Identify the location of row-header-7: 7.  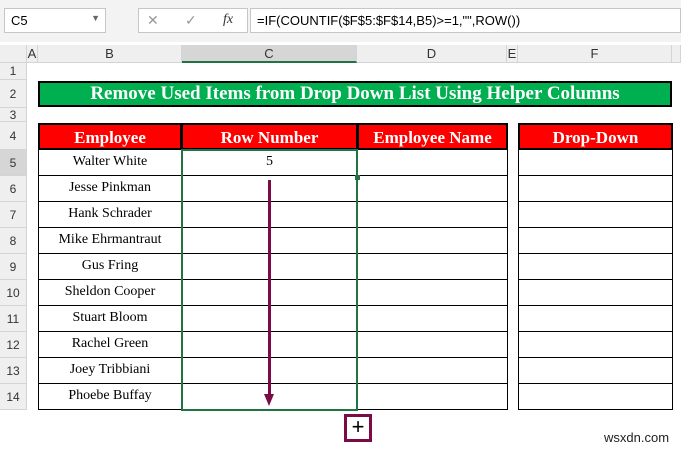
(13, 215).